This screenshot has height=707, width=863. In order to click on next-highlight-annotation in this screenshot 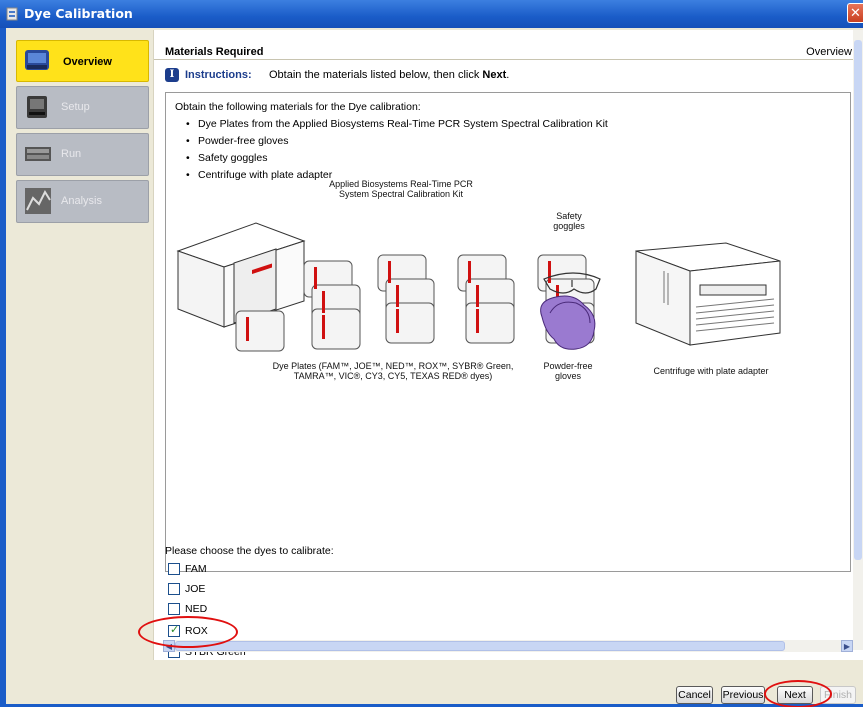, I will do `click(798, 693)`.